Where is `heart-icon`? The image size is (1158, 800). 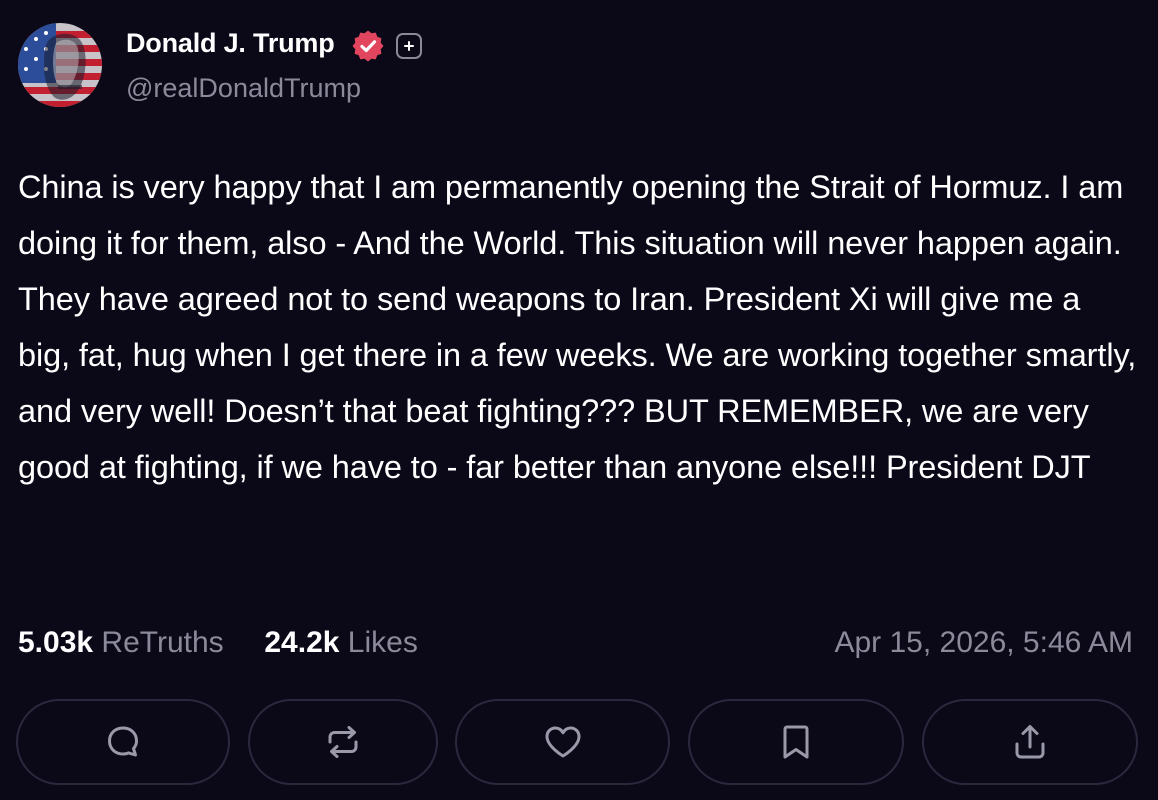
heart-icon is located at coordinates (562, 742).